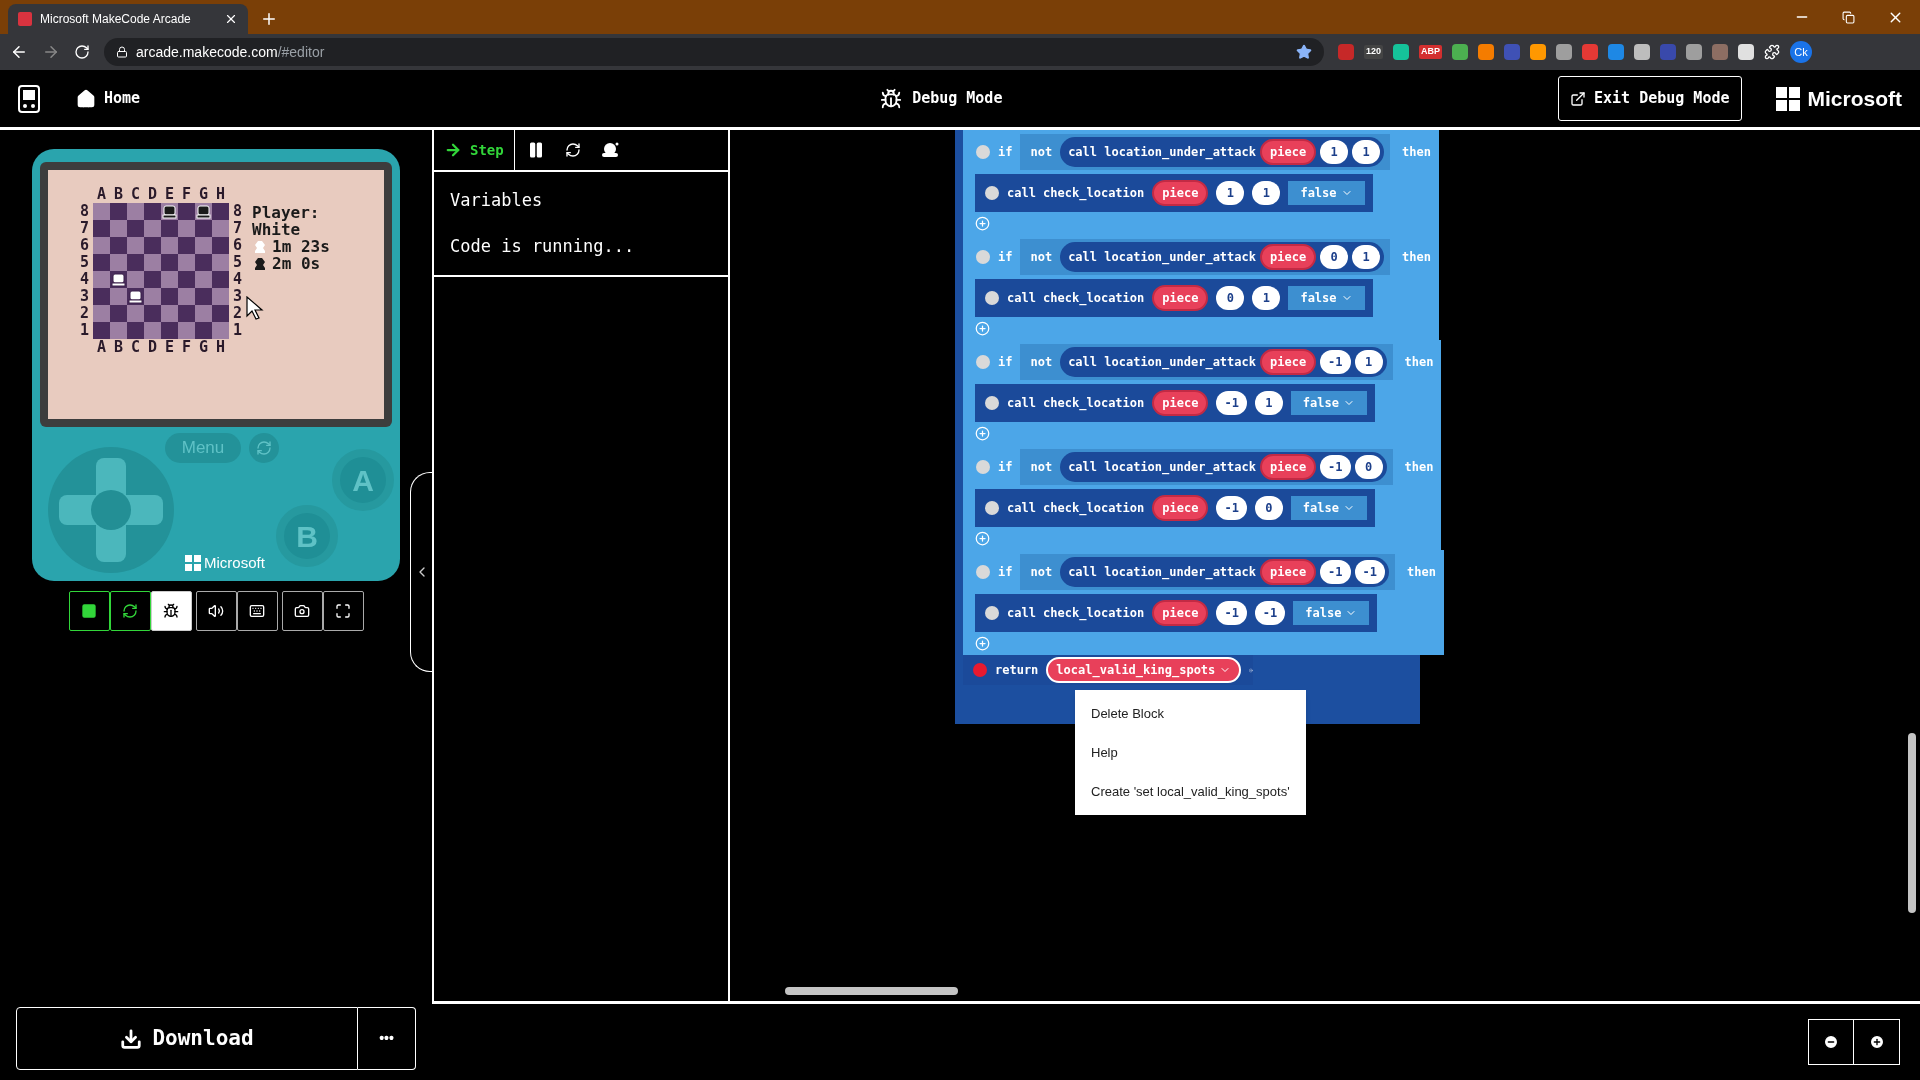 Image resolution: width=1920 pixels, height=1080 pixels. Describe the element at coordinates (1224, 572) in the screenshot. I see `function-call-block: call location_under_attack piece -1 -1` at that location.